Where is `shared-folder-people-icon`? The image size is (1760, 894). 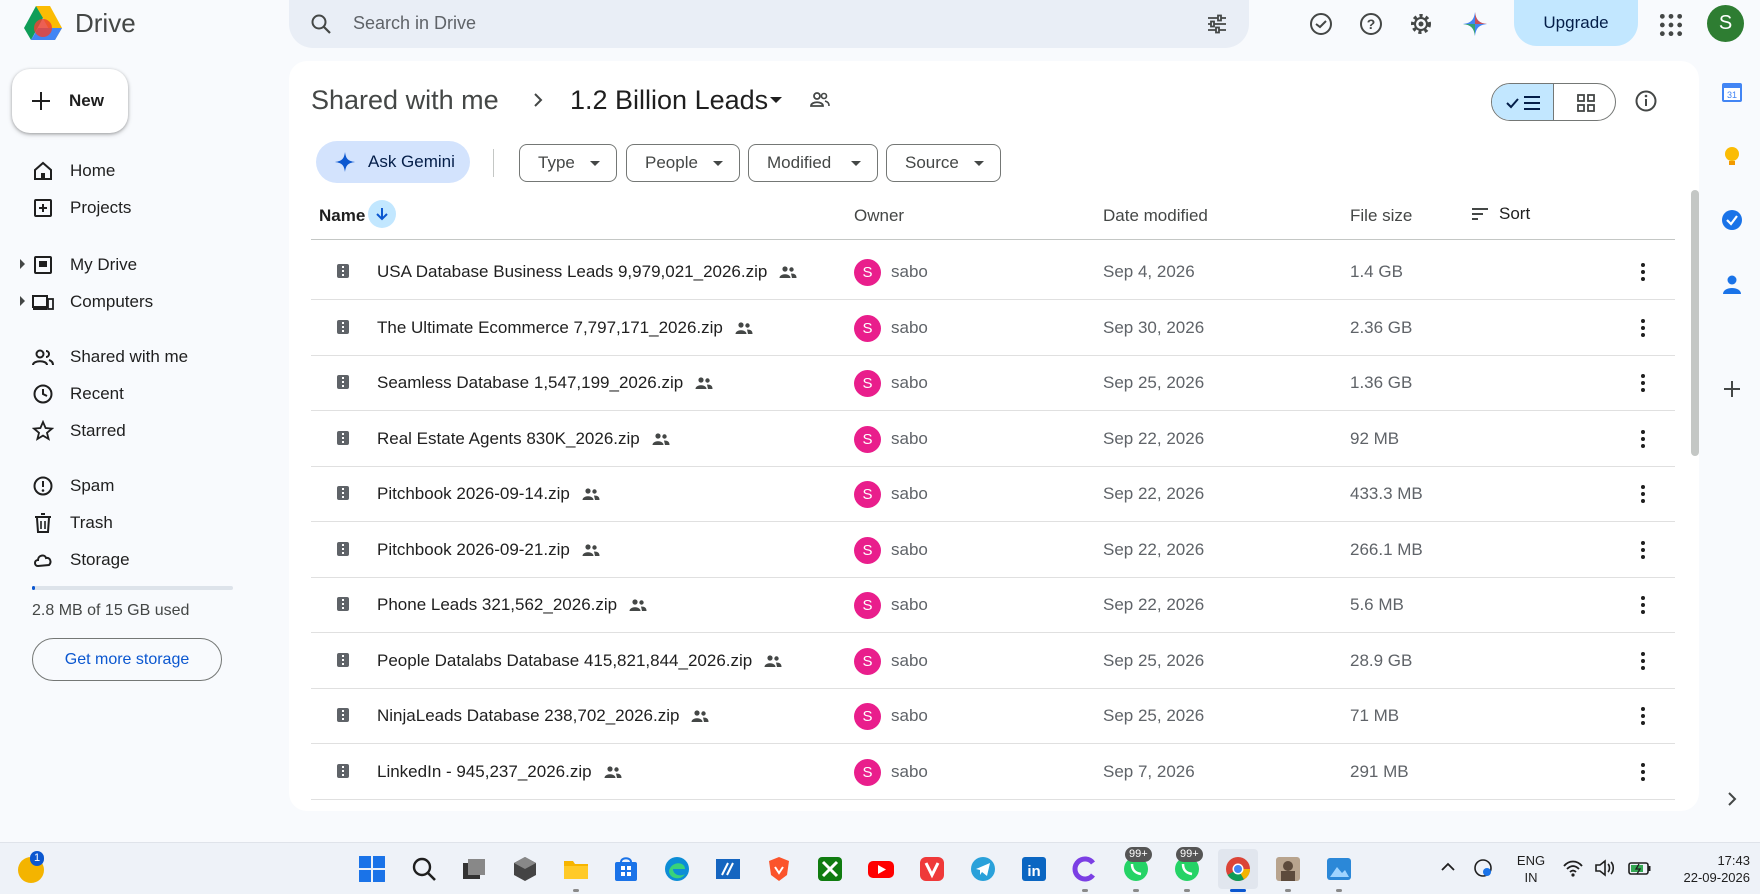
shared-folder-people-icon is located at coordinates (820, 100).